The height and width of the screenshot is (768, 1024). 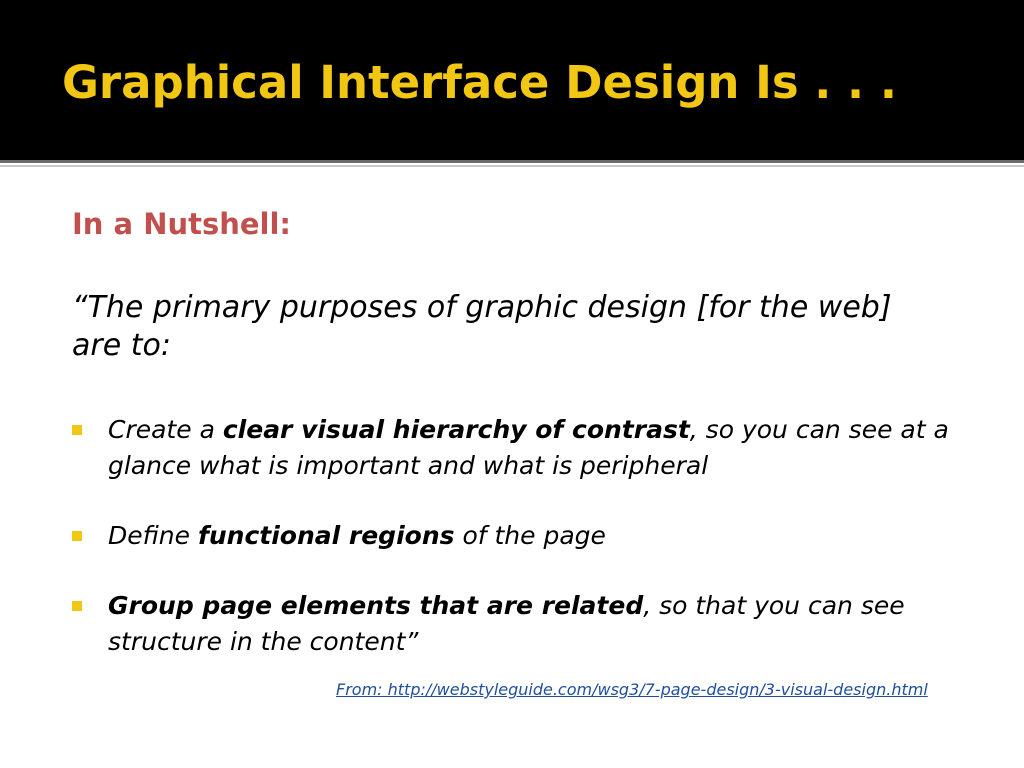 I want to click on bullet-text-post: of the page, so click(x=530, y=535).